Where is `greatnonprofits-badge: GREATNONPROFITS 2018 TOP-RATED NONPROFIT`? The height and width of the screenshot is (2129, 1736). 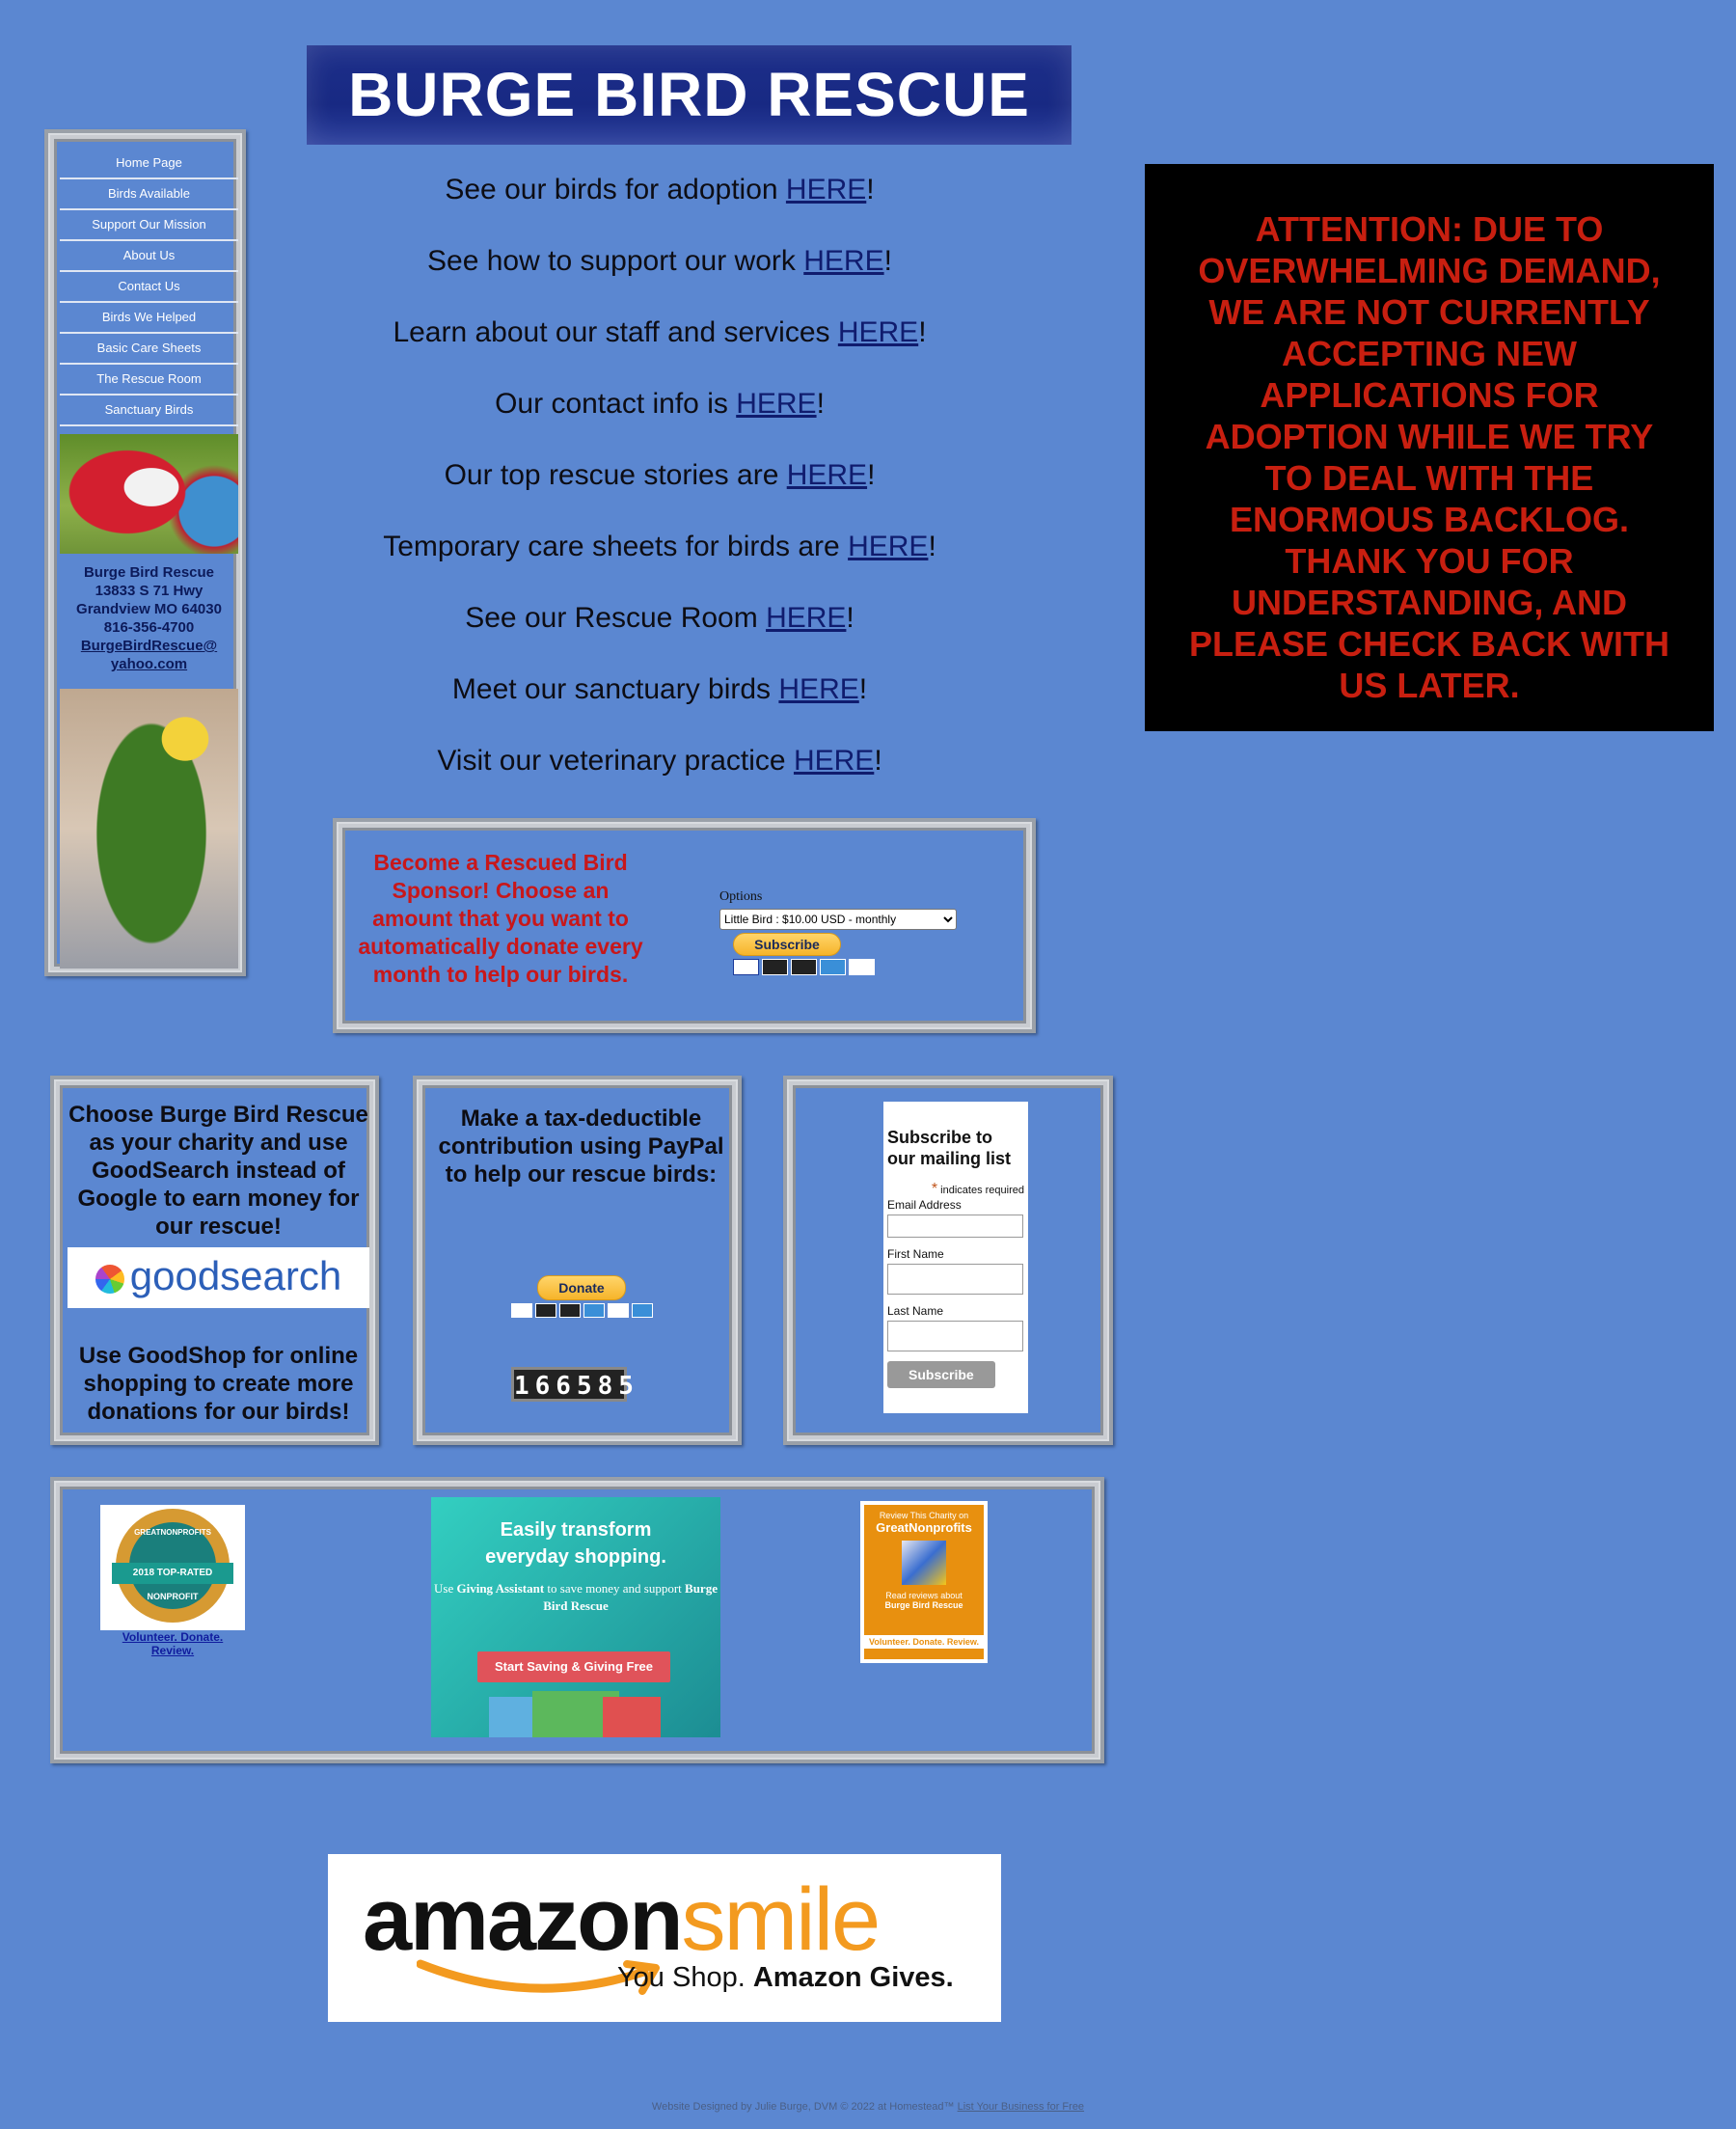
greatnonprofits-badge: GREATNONPROFITS 2018 TOP-RATED NONPROFIT is located at coordinates (173, 1567).